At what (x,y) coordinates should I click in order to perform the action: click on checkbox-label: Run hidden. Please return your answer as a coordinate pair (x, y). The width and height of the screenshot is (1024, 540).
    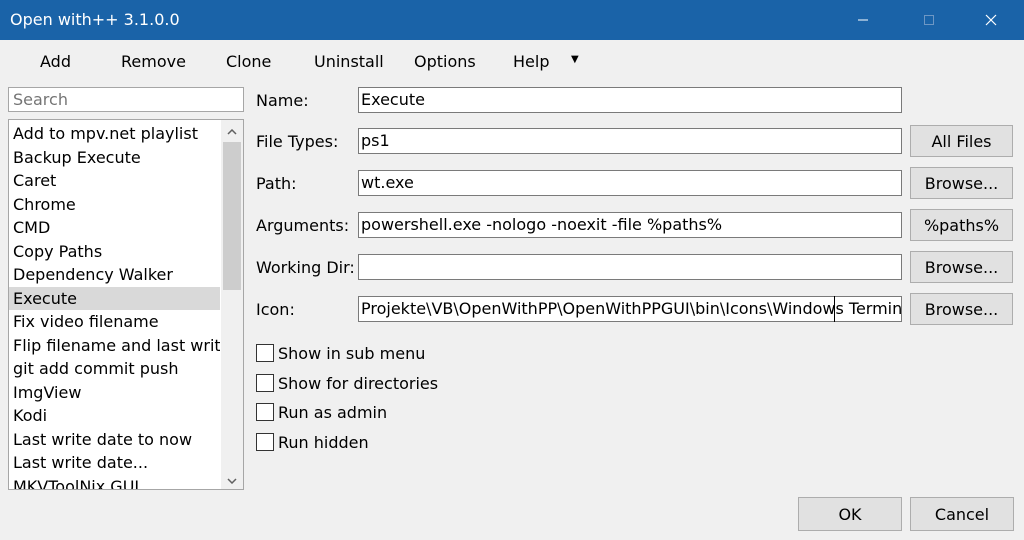
    Looking at the image, I should click on (323, 442).